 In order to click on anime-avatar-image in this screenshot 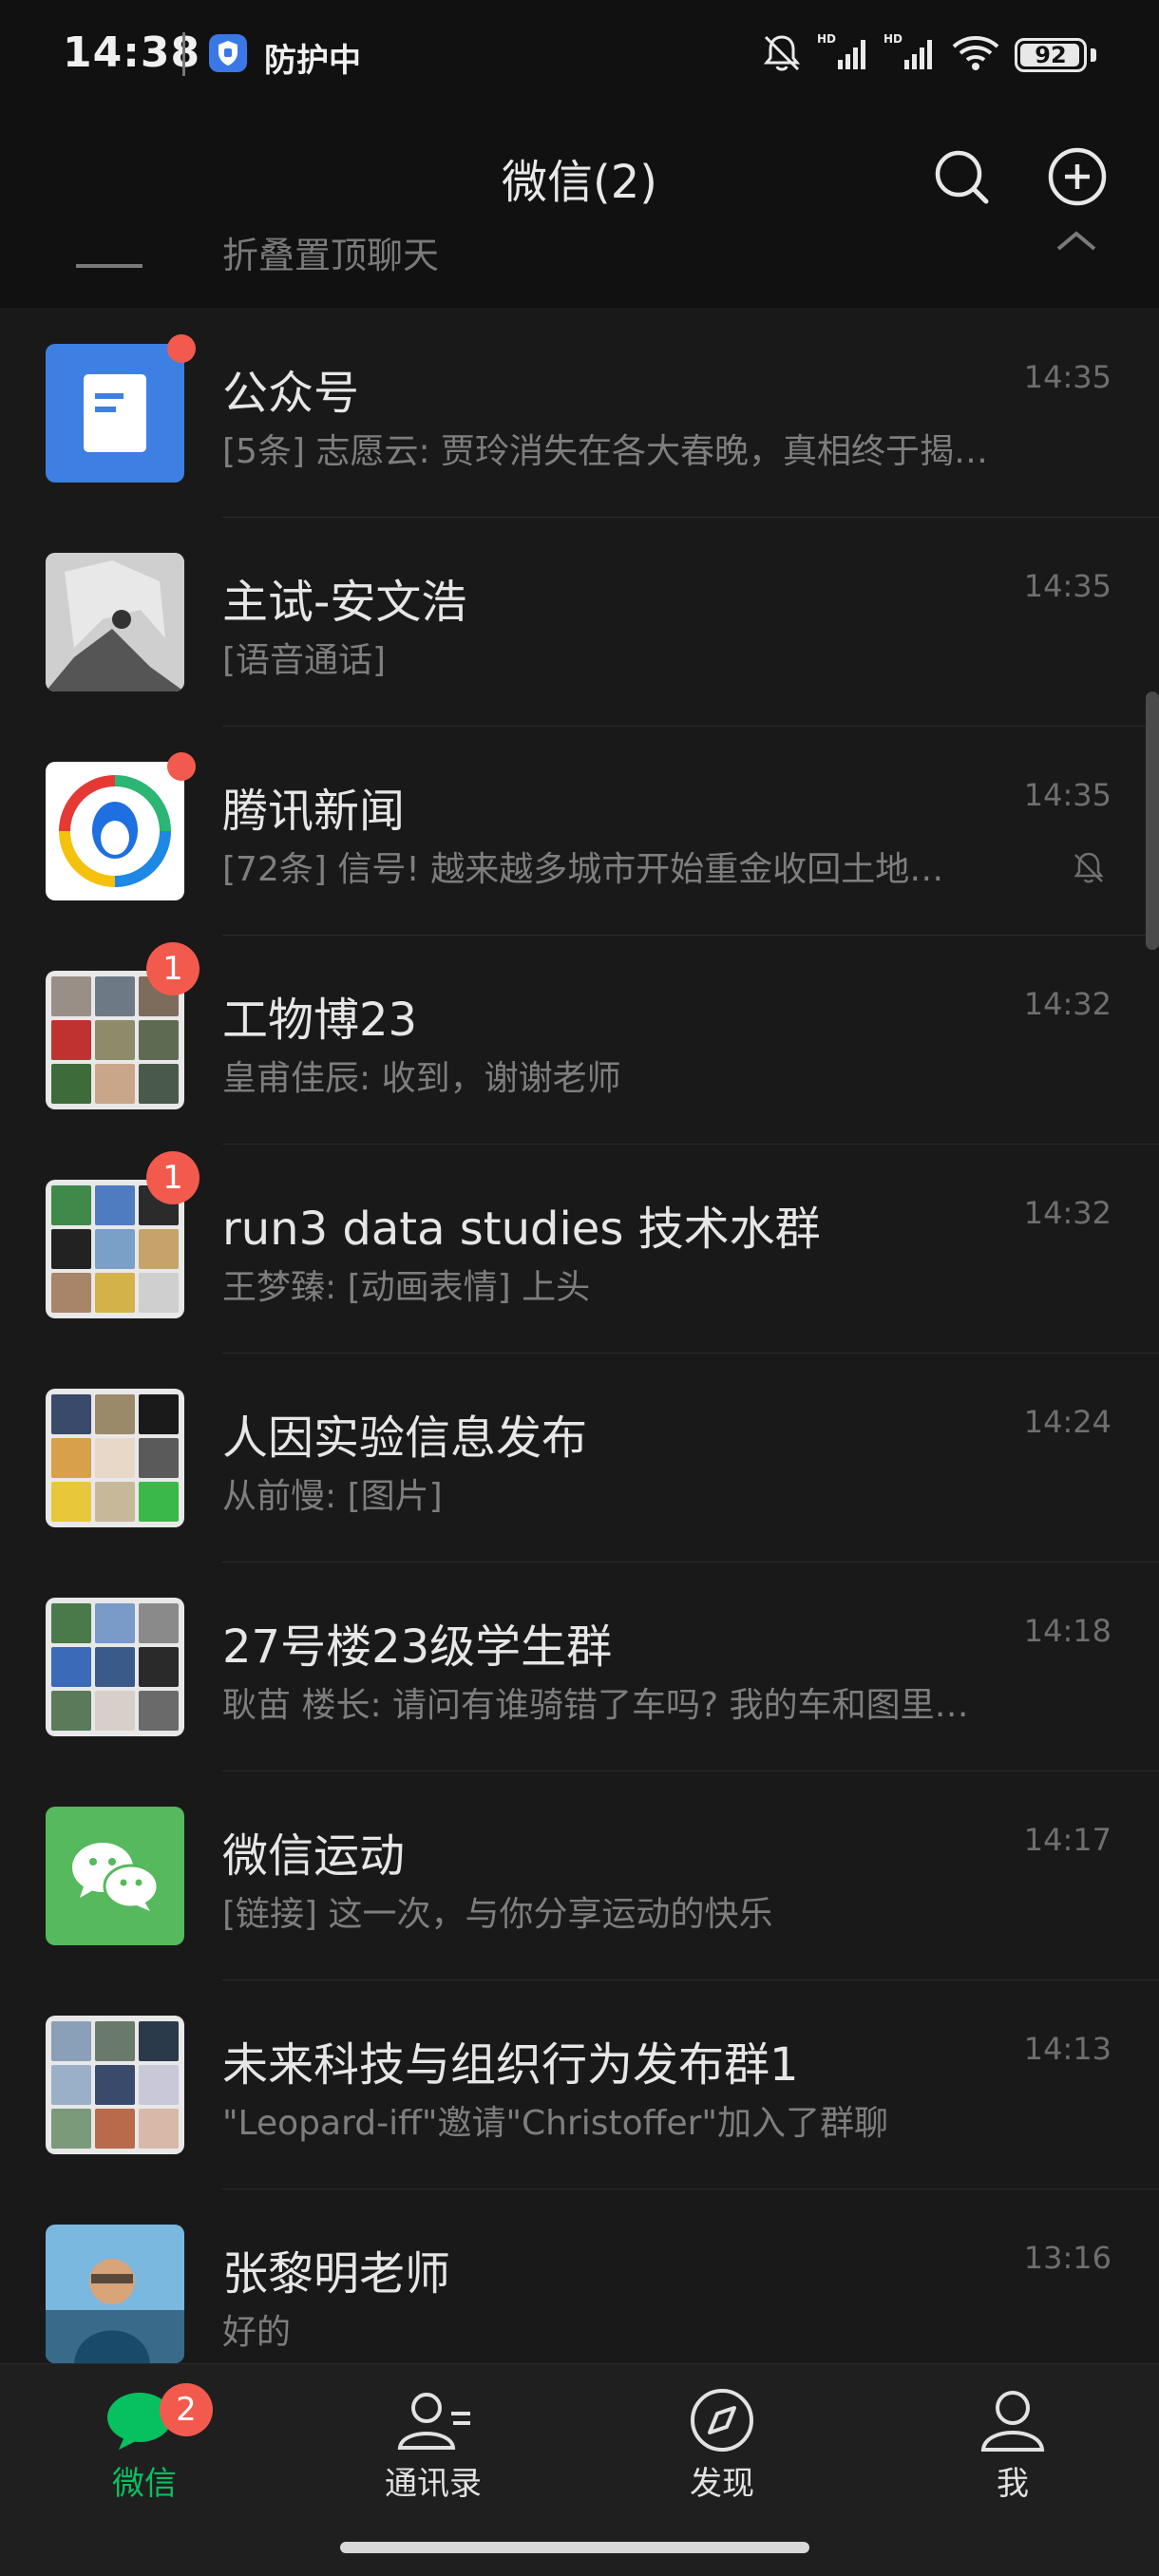, I will do `click(115, 622)`.